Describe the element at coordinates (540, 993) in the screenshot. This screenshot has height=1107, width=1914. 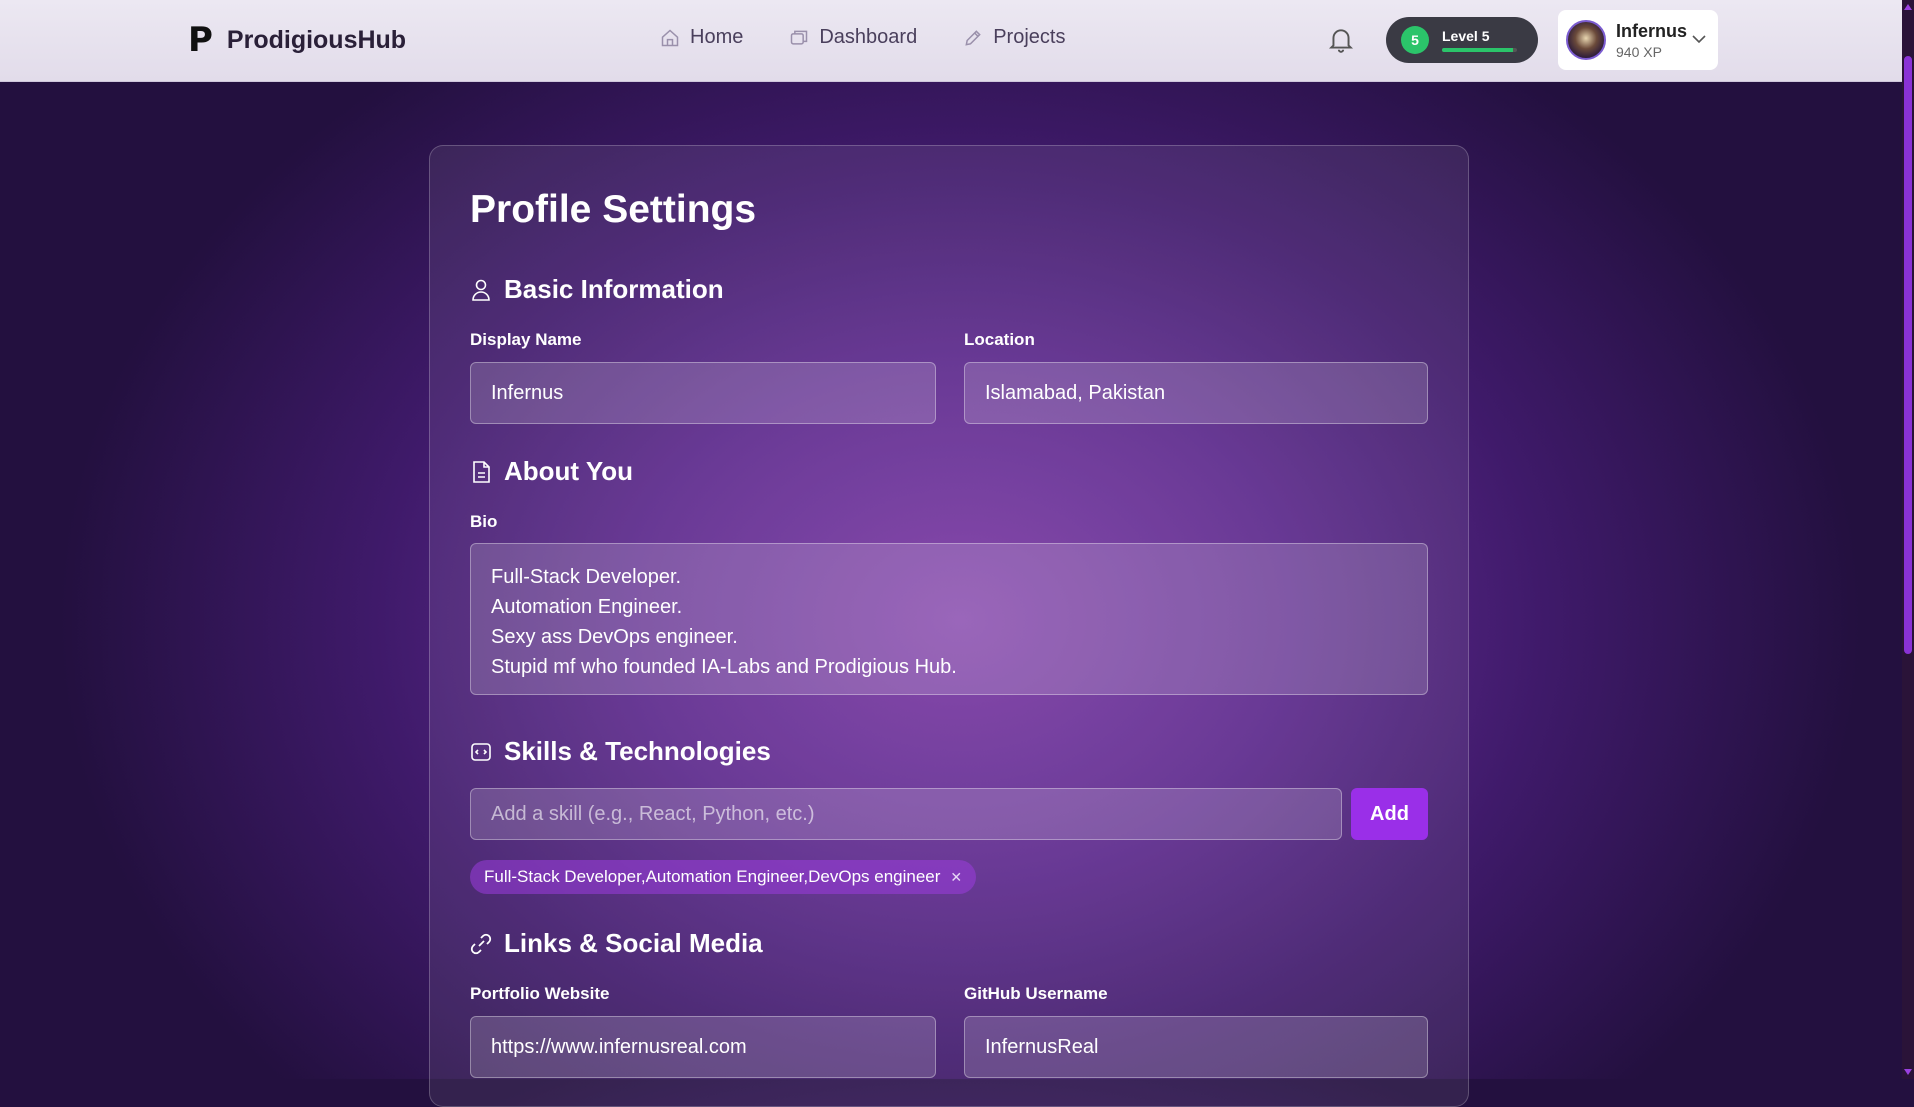
I see `portfolio-label: Portfolio Website` at that location.